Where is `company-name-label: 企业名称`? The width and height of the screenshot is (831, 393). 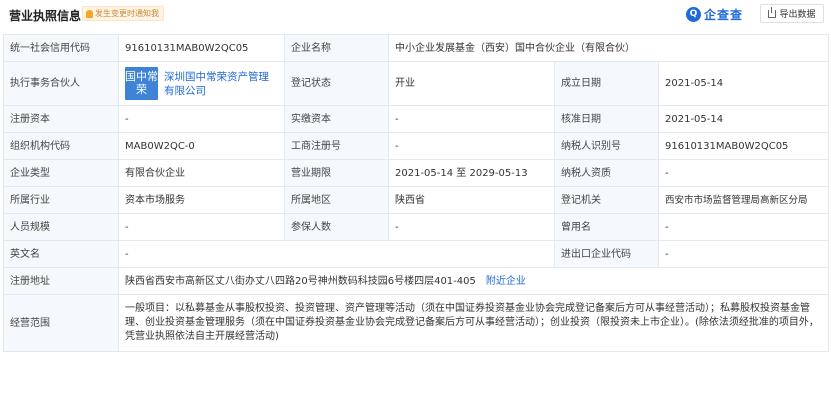 company-name-label: 企业名称 is located at coordinates (336, 48).